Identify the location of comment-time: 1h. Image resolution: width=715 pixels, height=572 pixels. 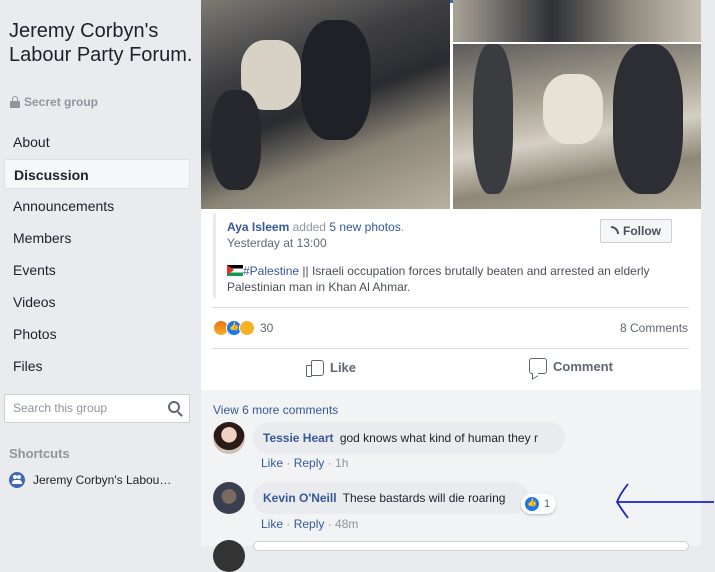
(341, 463).